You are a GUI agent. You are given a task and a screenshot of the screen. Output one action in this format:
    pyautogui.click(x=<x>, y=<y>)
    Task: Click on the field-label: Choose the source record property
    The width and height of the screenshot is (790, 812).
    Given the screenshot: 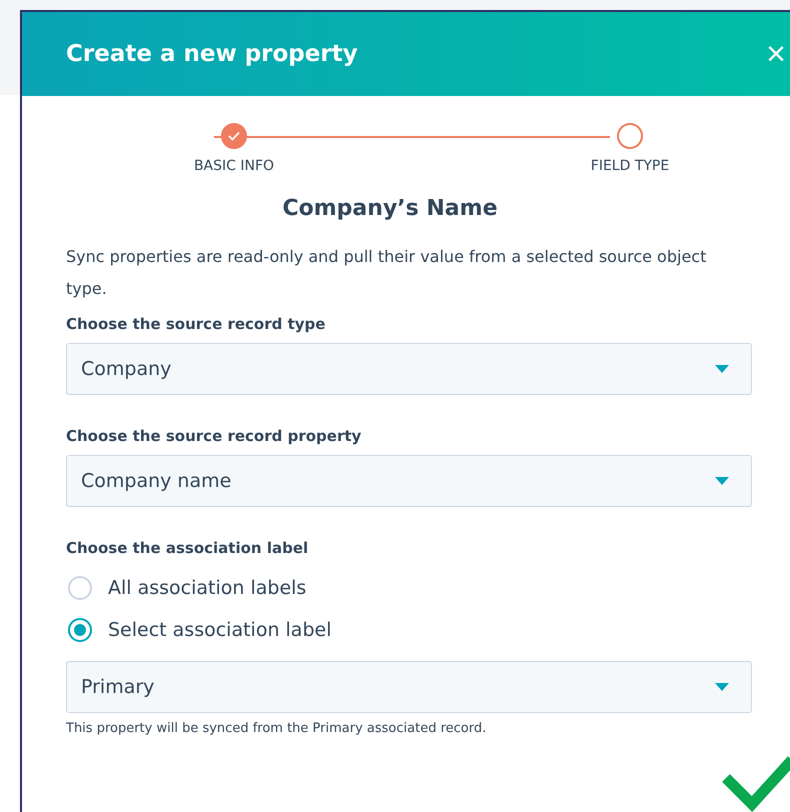 What is the action you would take?
    pyautogui.click(x=214, y=436)
    